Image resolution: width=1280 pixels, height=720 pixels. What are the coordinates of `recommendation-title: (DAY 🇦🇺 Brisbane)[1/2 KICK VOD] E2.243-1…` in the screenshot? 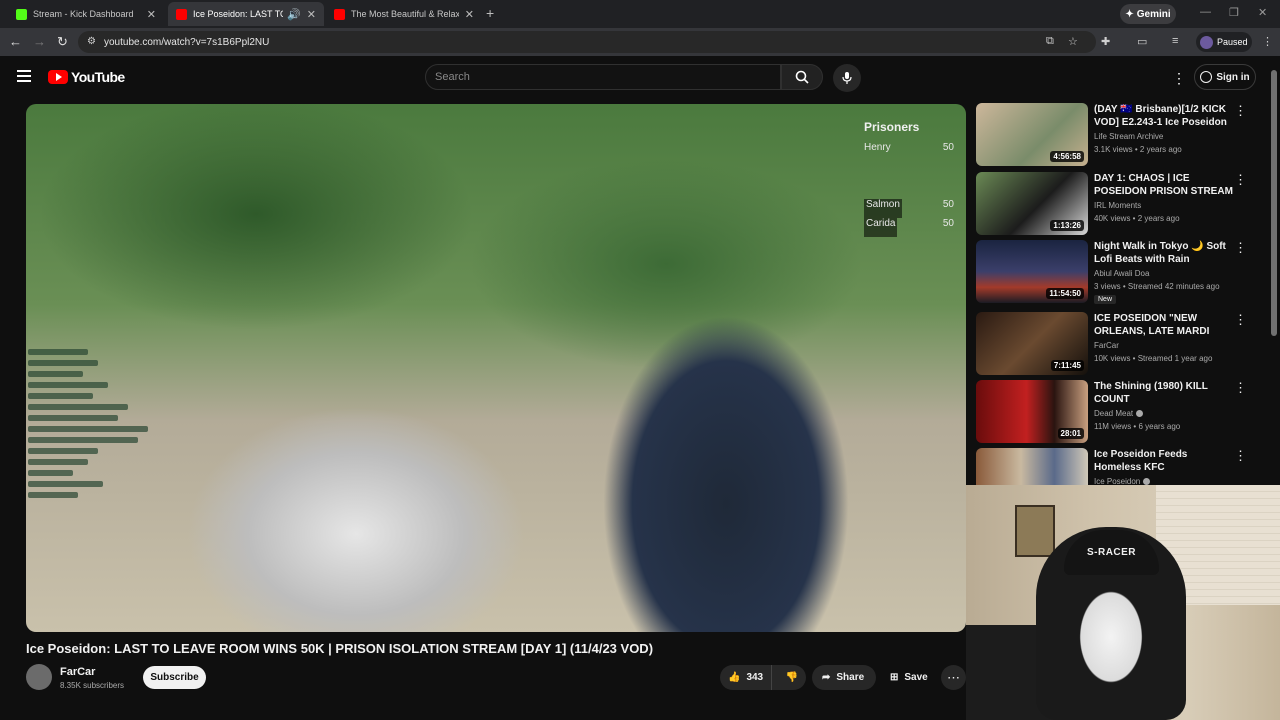 It's located at (1164, 116).